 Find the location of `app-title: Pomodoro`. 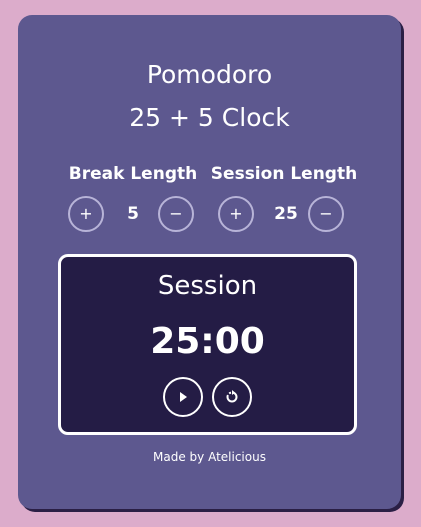

app-title: Pomodoro is located at coordinates (209, 74).